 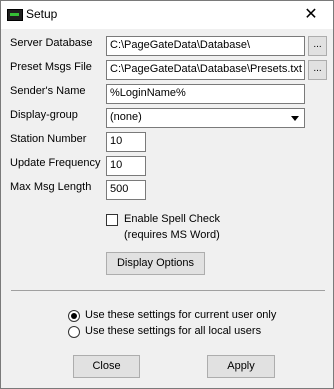 What do you see at coordinates (74, 316) in the screenshot?
I see `radio-current-user` at bounding box center [74, 316].